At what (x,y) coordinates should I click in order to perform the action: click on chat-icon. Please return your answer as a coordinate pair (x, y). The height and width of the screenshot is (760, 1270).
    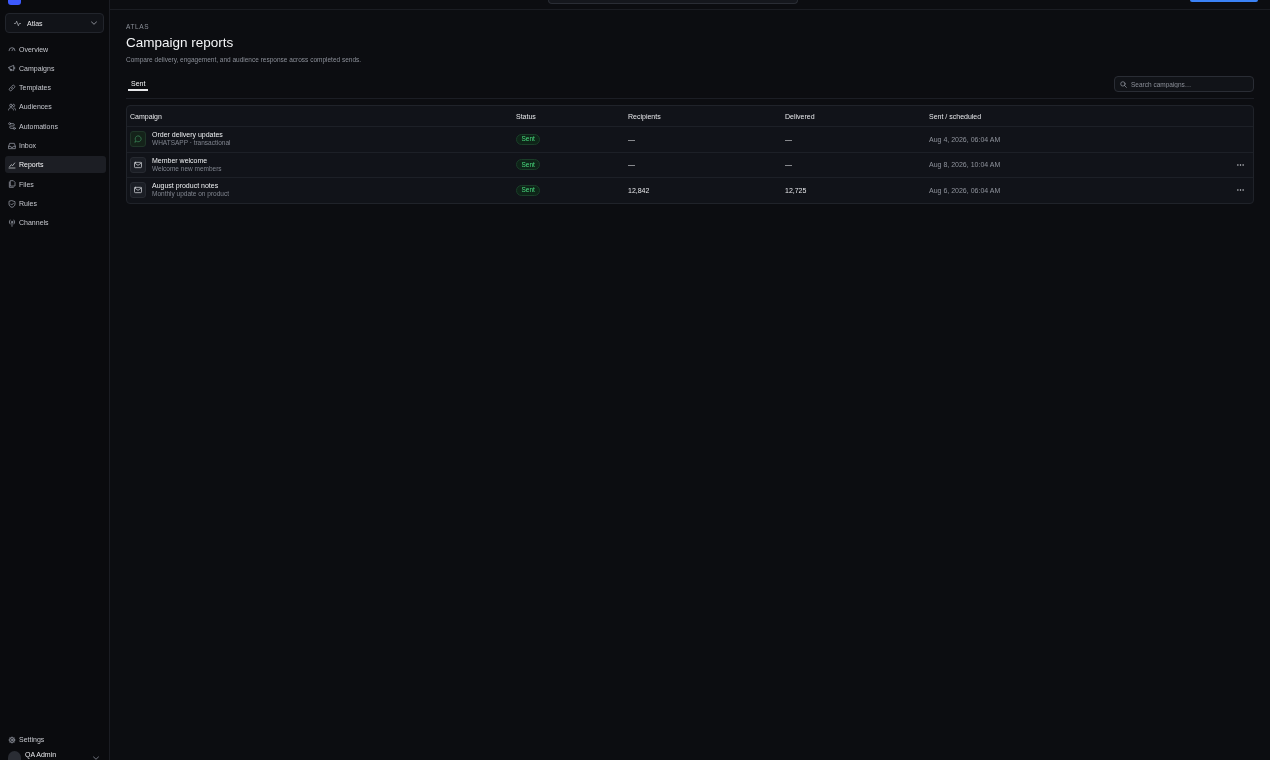
    Looking at the image, I should click on (138, 139).